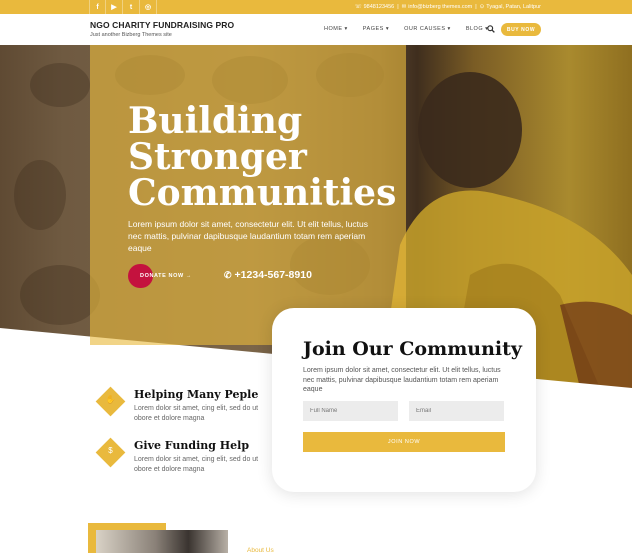 The image size is (632, 554). What do you see at coordinates (162, 25) in the screenshot?
I see `site-title: NGO CHARITY FUNDRAISING PRO` at bounding box center [162, 25].